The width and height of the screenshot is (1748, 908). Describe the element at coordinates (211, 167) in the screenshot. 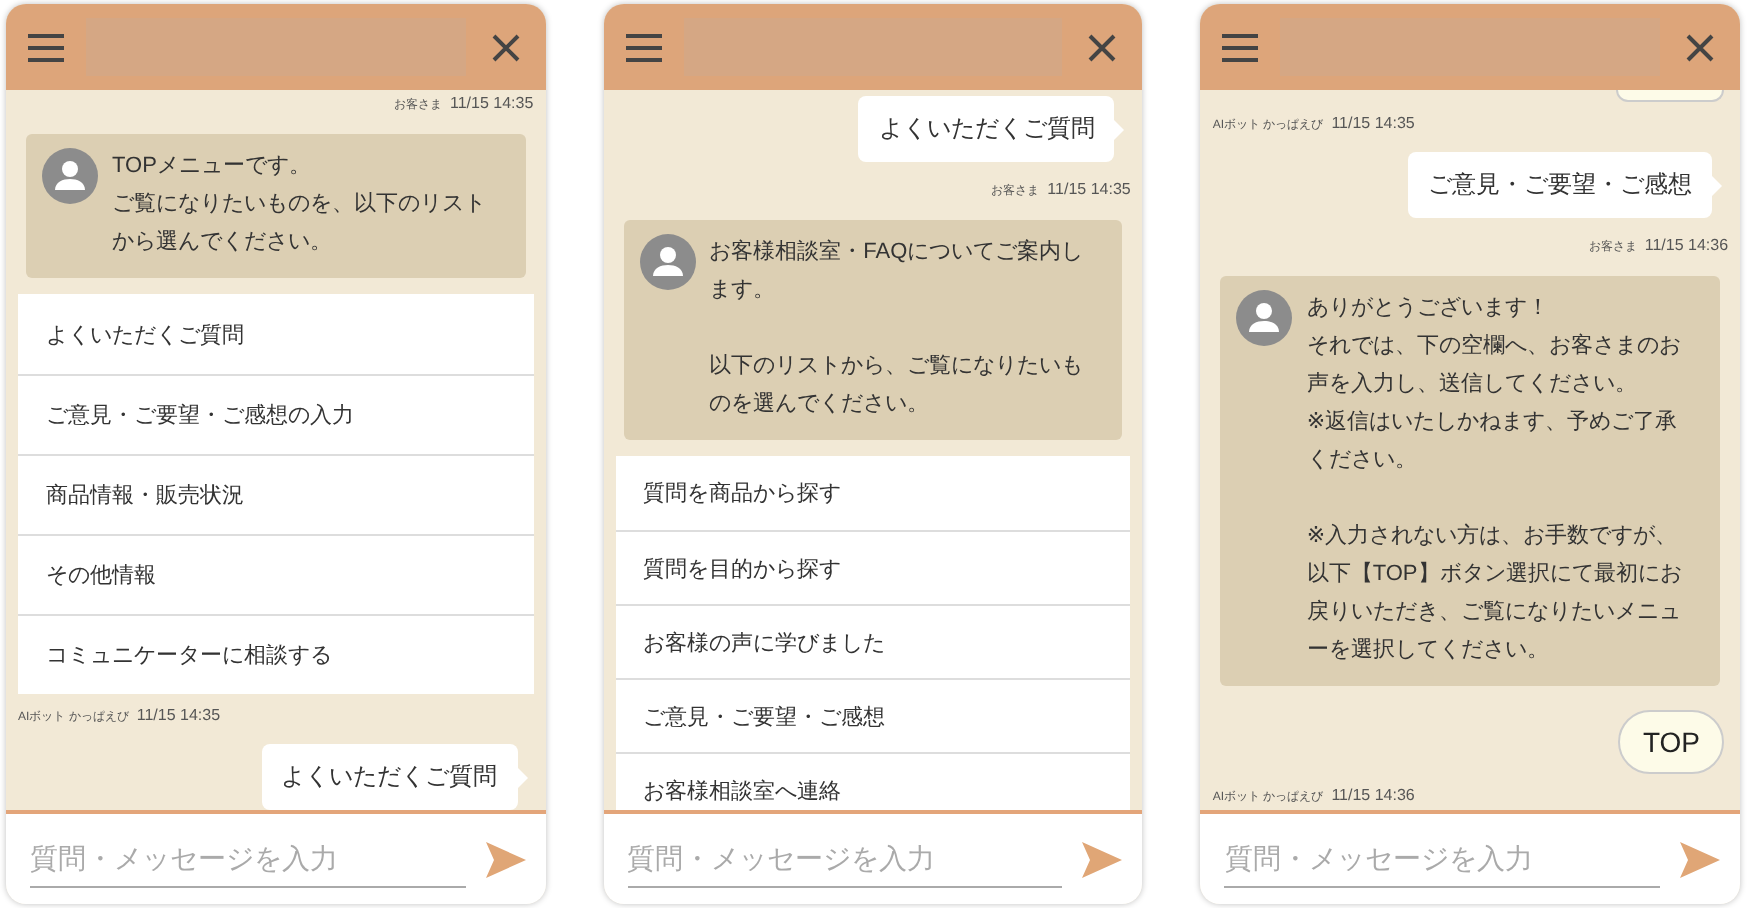

I see `bot-message-line: TOPメニューです。` at that location.